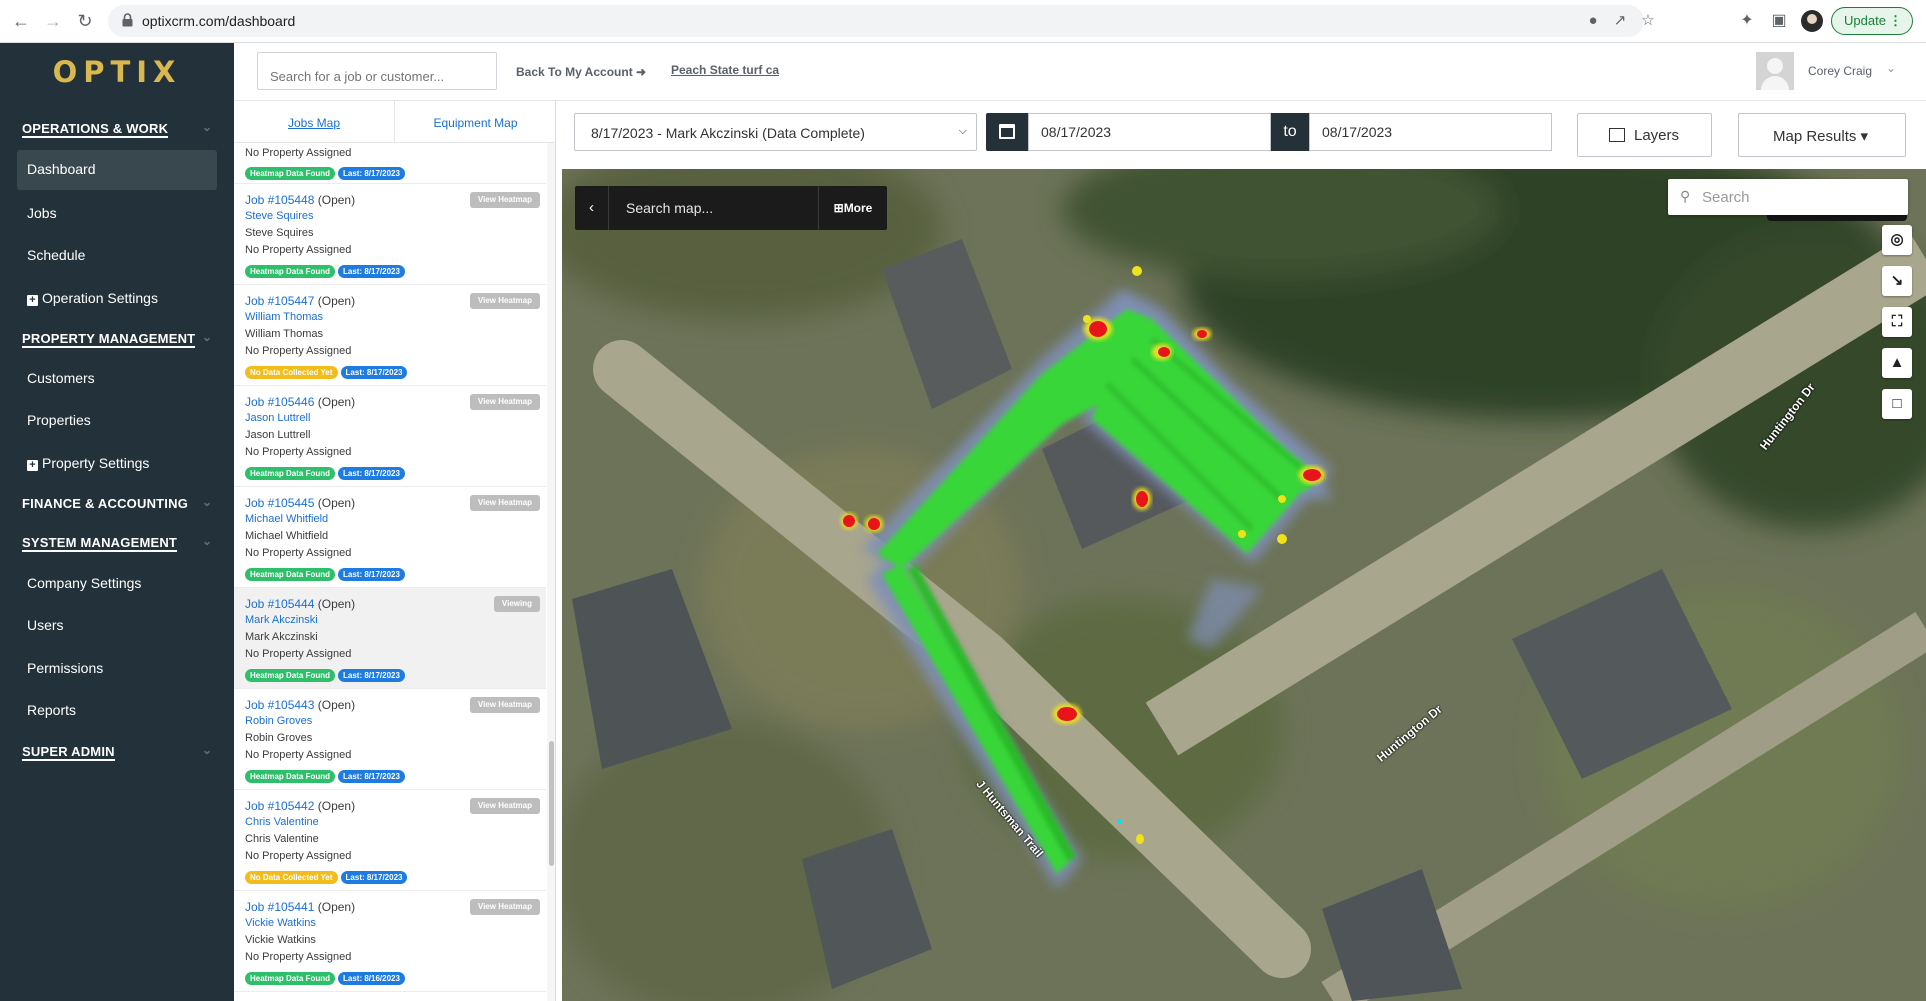  I want to click on job-title: Job #105447 (Open), so click(300, 301).